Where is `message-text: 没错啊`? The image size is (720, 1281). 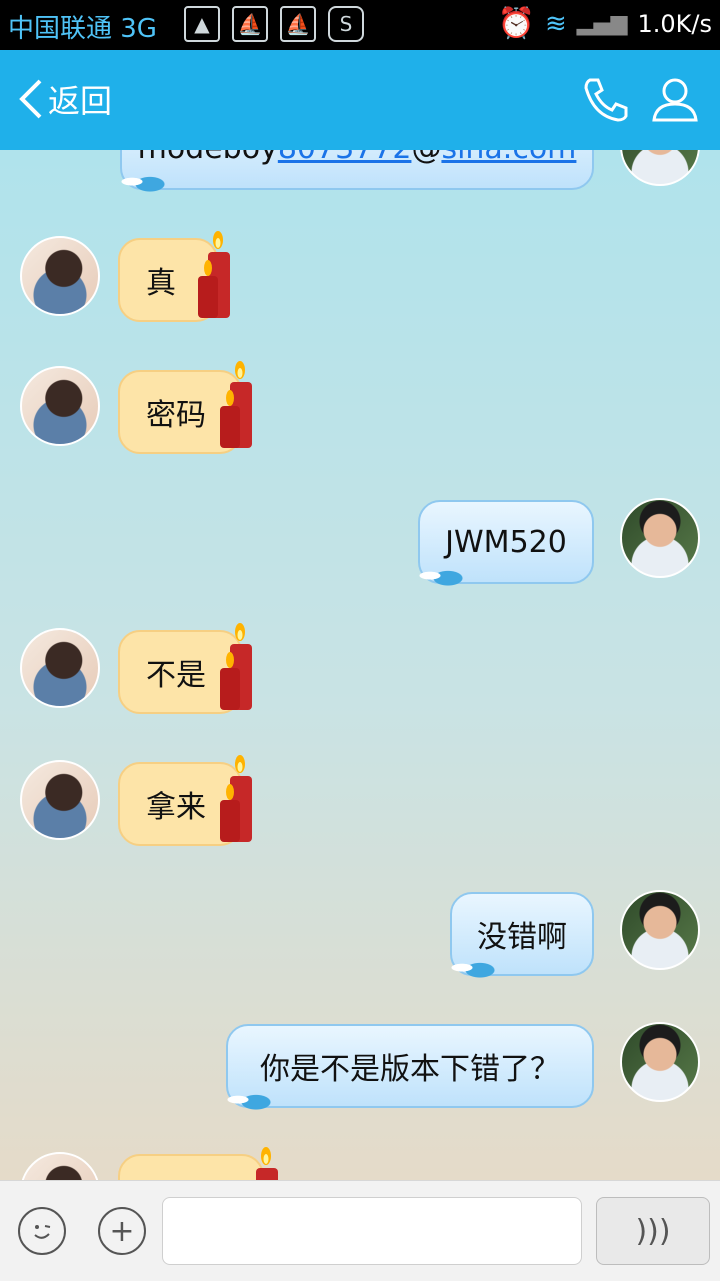 message-text: 没错啊 is located at coordinates (522, 937).